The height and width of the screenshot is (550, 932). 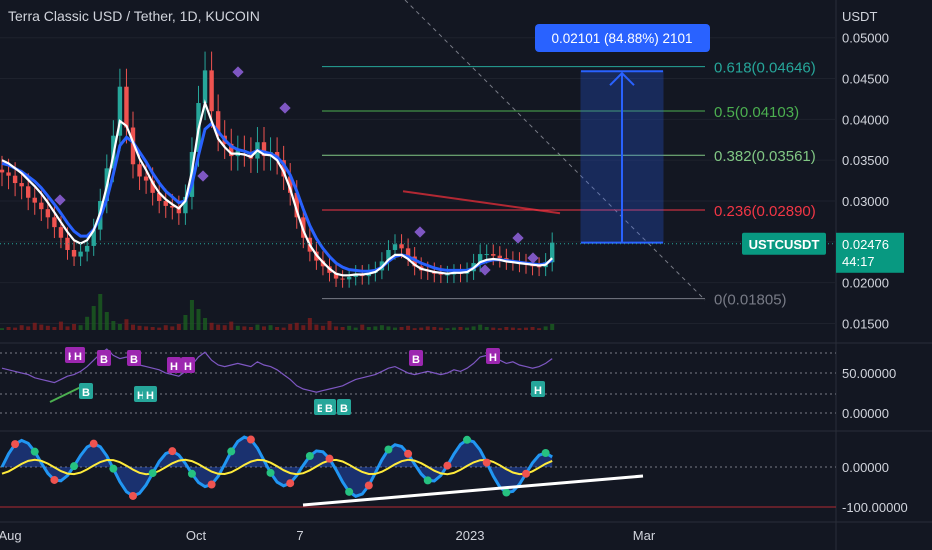 I want to click on fib-level-label: 0.236(0.02890), so click(x=765, y=211).